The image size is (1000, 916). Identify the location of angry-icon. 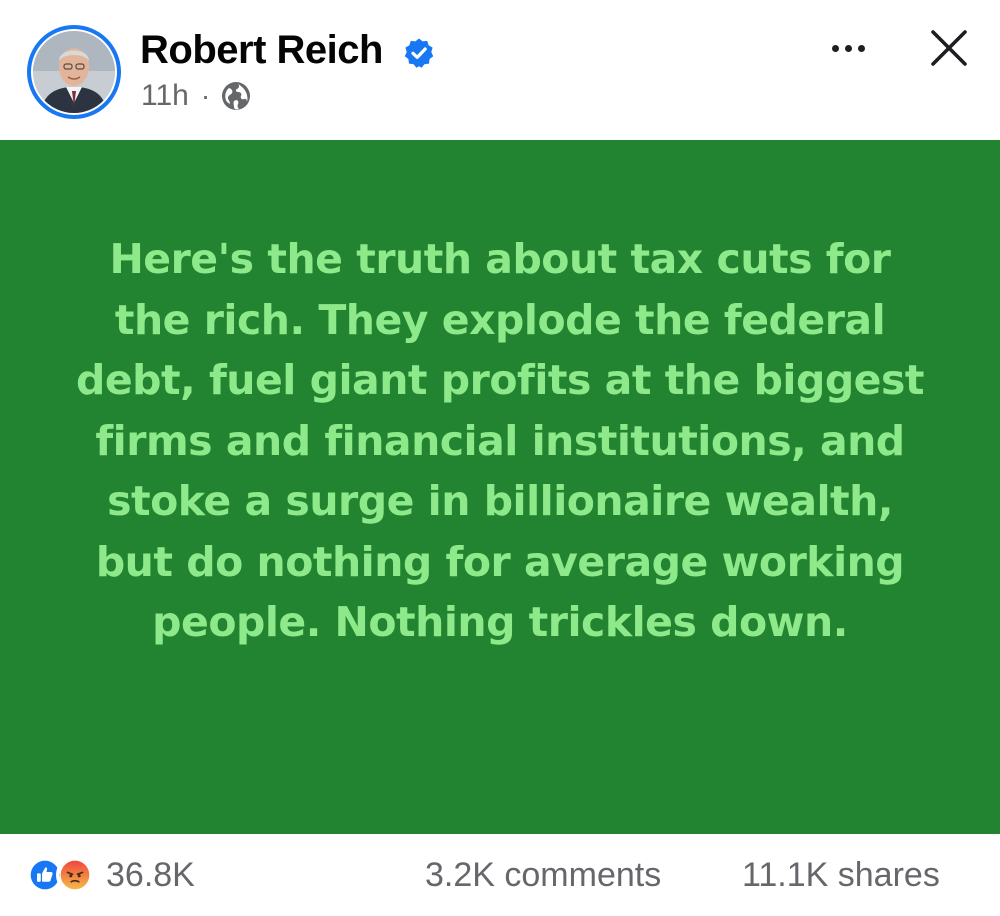
(75, 875).